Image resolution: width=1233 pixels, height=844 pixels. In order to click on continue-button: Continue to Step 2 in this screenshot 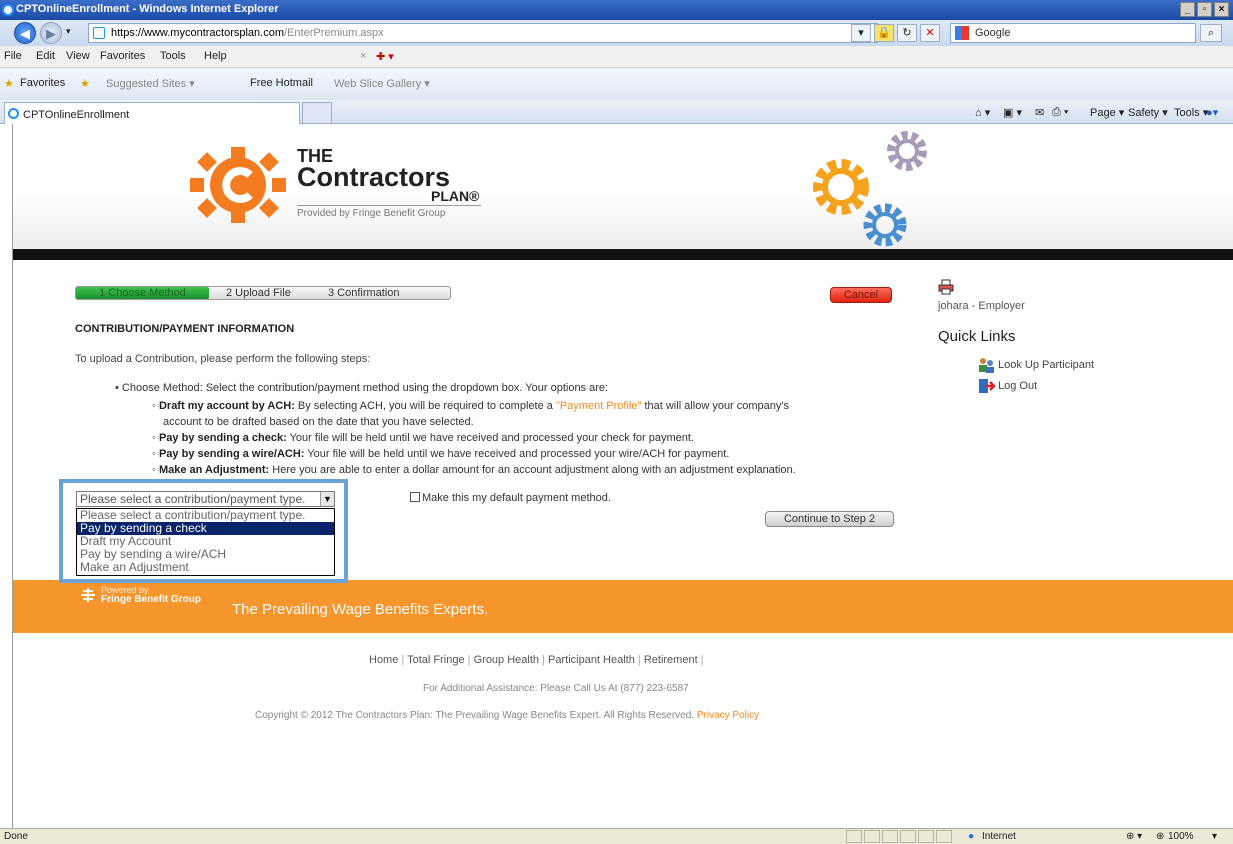, I will do `click(829, 519)`.